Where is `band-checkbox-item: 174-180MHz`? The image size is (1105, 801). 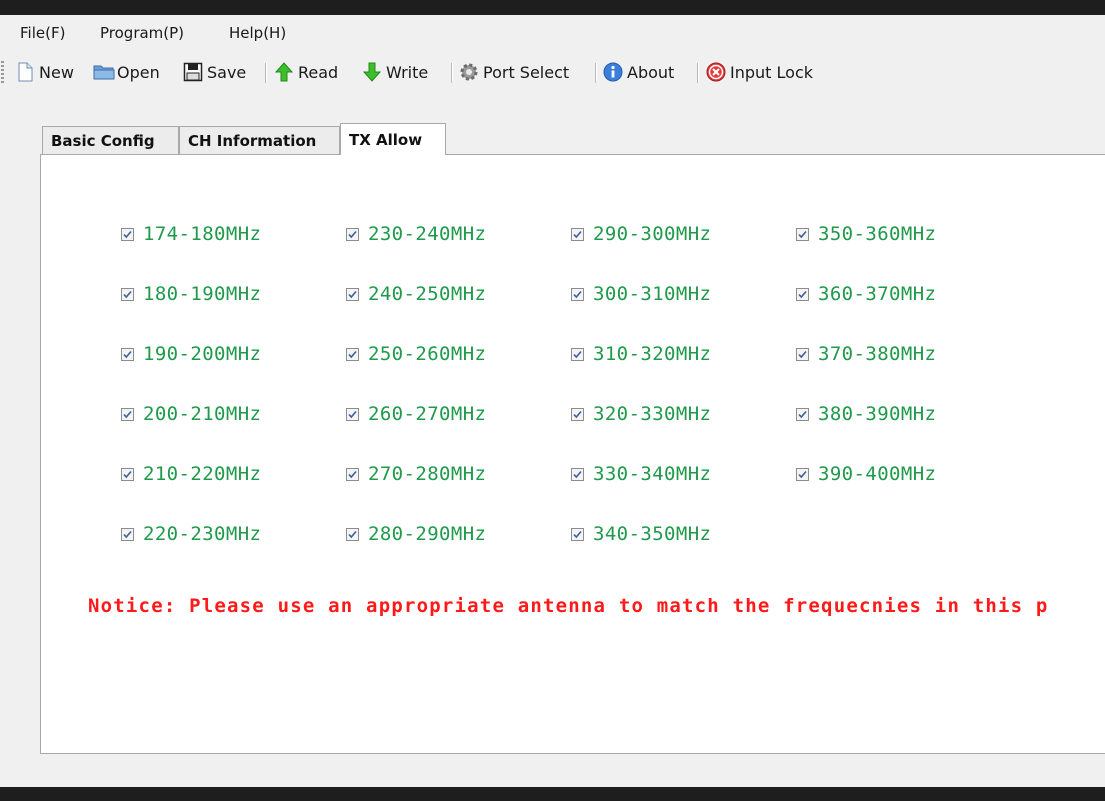
band-checkbox-item: 174-180MHz is located at coordinates (191, 234).